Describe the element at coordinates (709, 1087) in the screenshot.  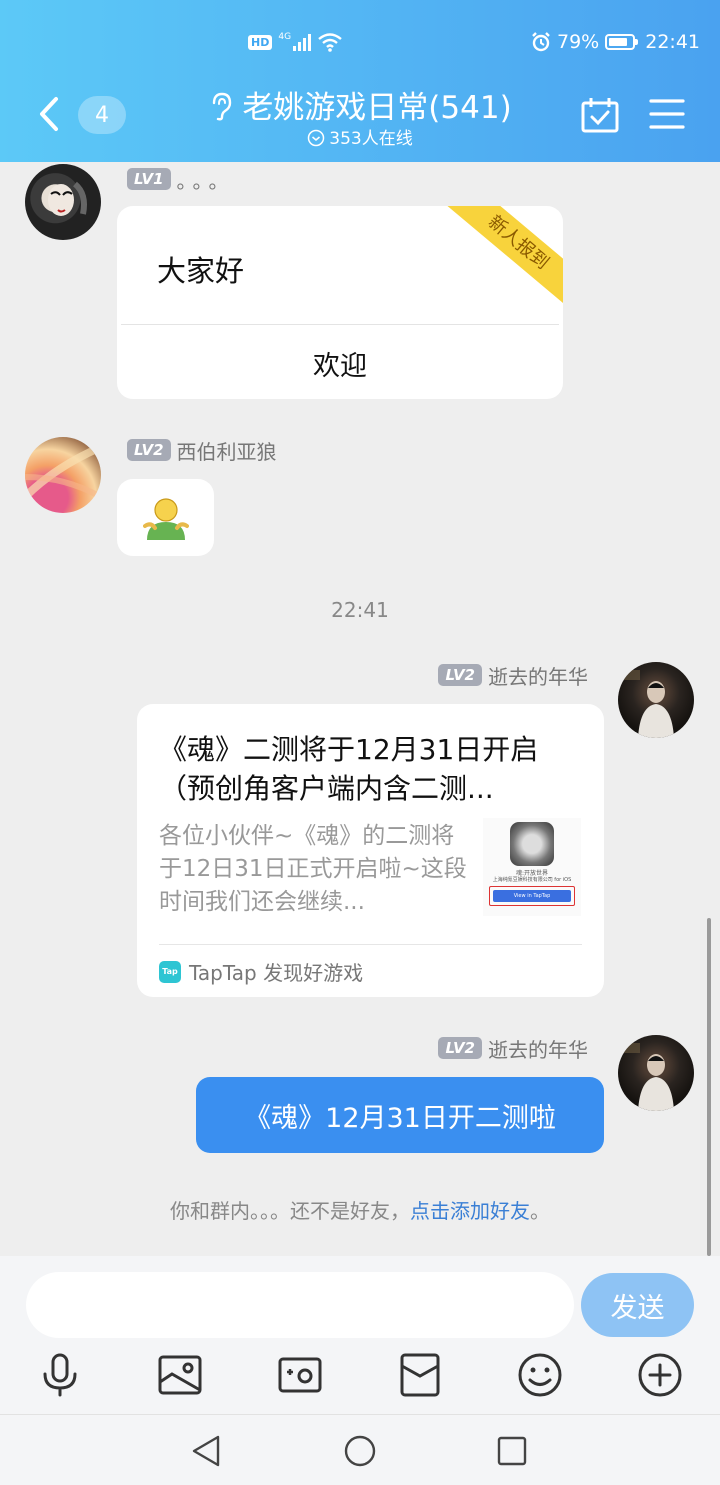
I see `chat-scrollbar` at that location.